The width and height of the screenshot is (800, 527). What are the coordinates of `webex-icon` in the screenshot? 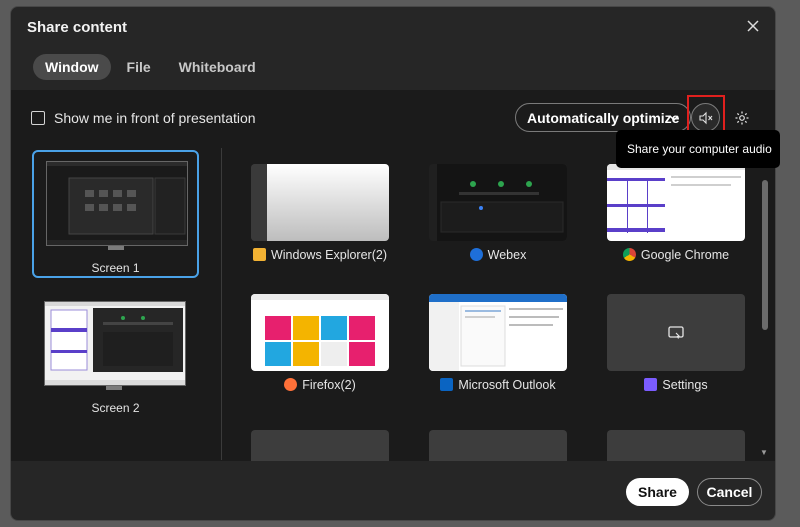 It's located at (476, 254).